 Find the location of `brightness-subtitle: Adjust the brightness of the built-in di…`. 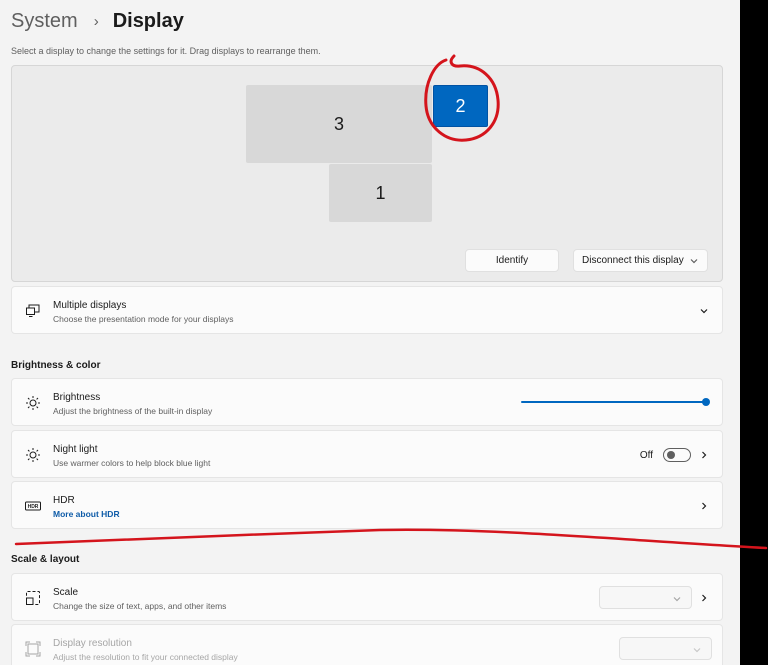

brightness-subtitle: Adjust the brightness of the built-in di… is located at coordinates (133, 411).